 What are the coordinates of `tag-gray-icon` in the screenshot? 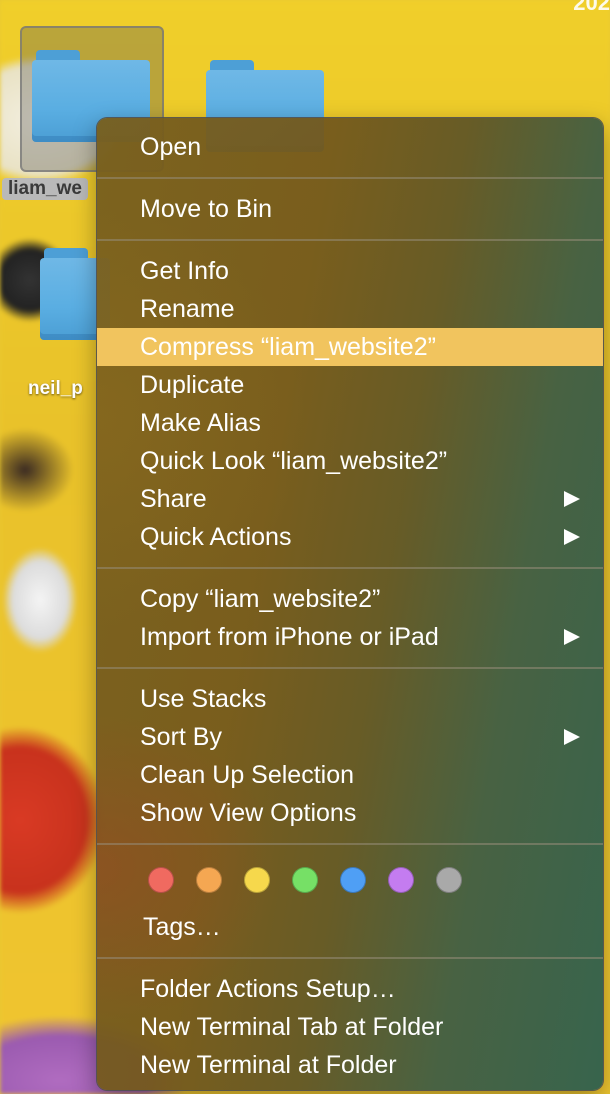 It's located at (449, 880).